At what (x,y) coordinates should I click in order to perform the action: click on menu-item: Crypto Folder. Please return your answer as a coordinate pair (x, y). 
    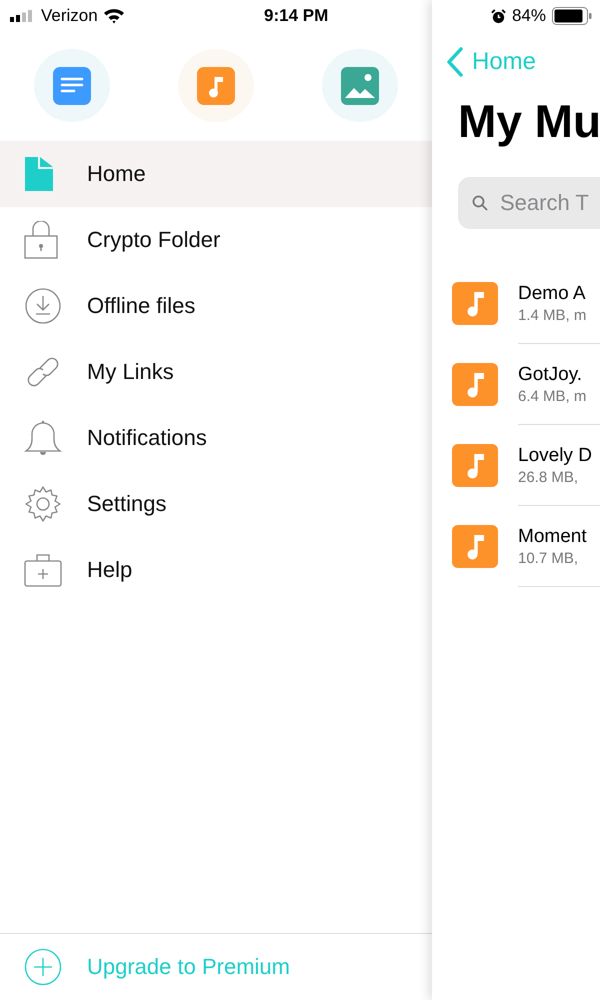
    Looking at the image, I should click on (216, 240).